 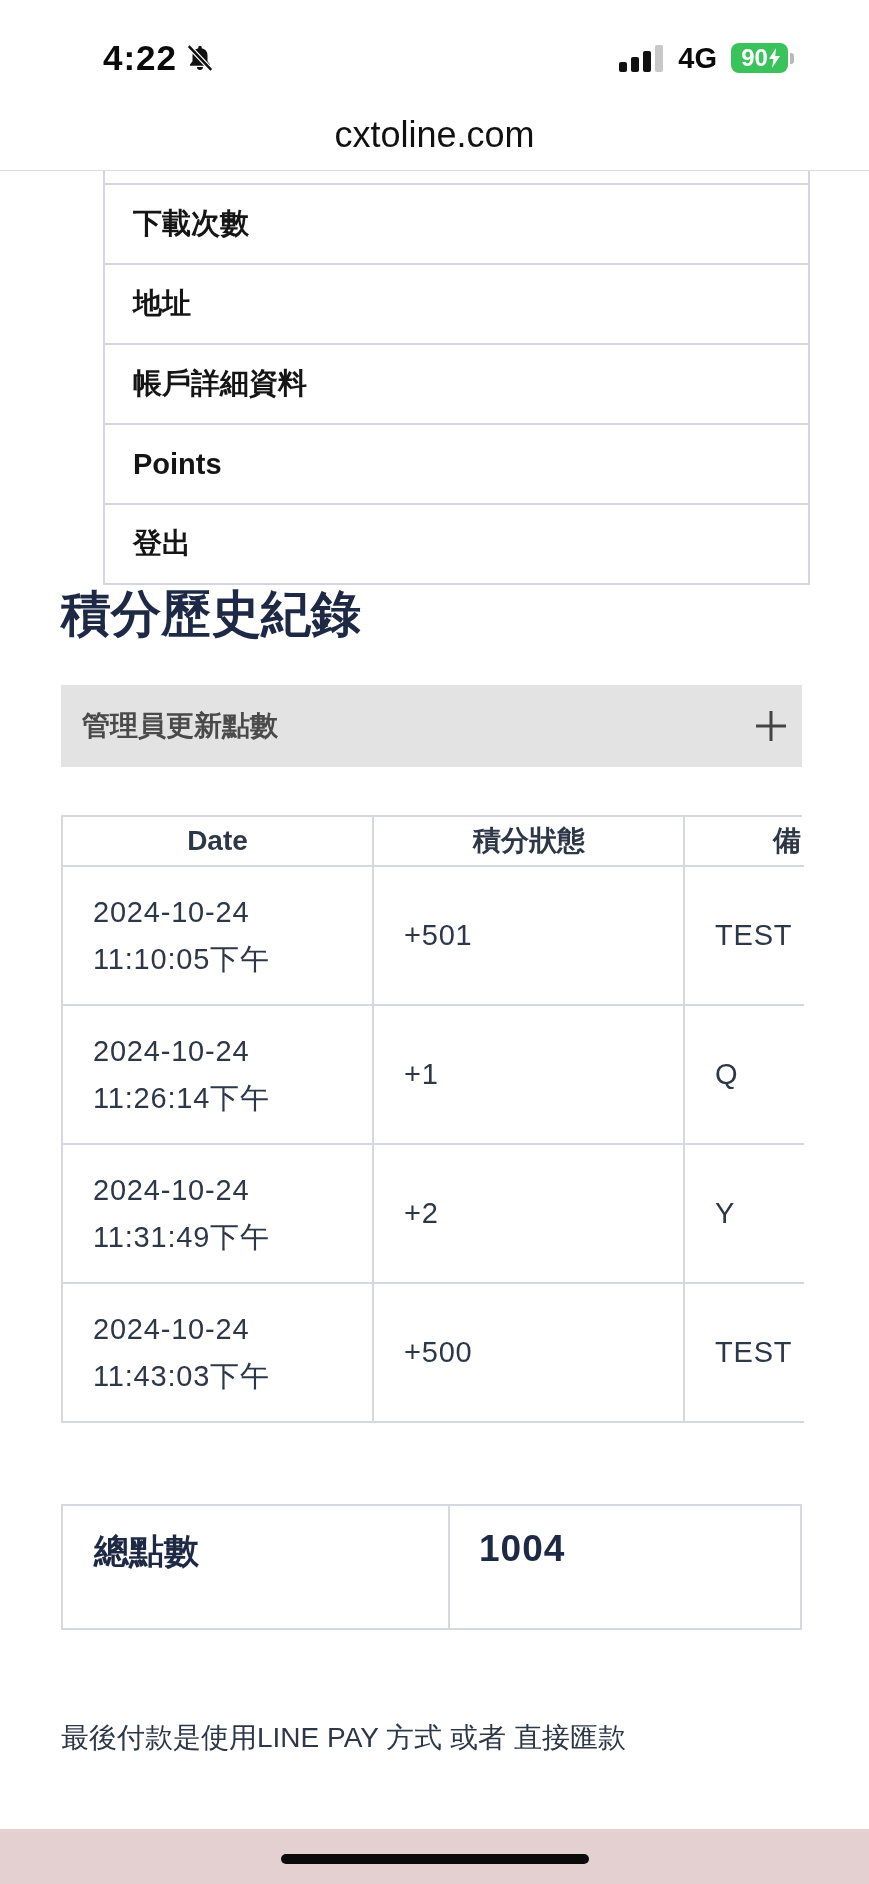 What do you see at coordinates (456, 545) in the screenshot?
I see `menu-item: 登出` at bounding box center [456, 545].